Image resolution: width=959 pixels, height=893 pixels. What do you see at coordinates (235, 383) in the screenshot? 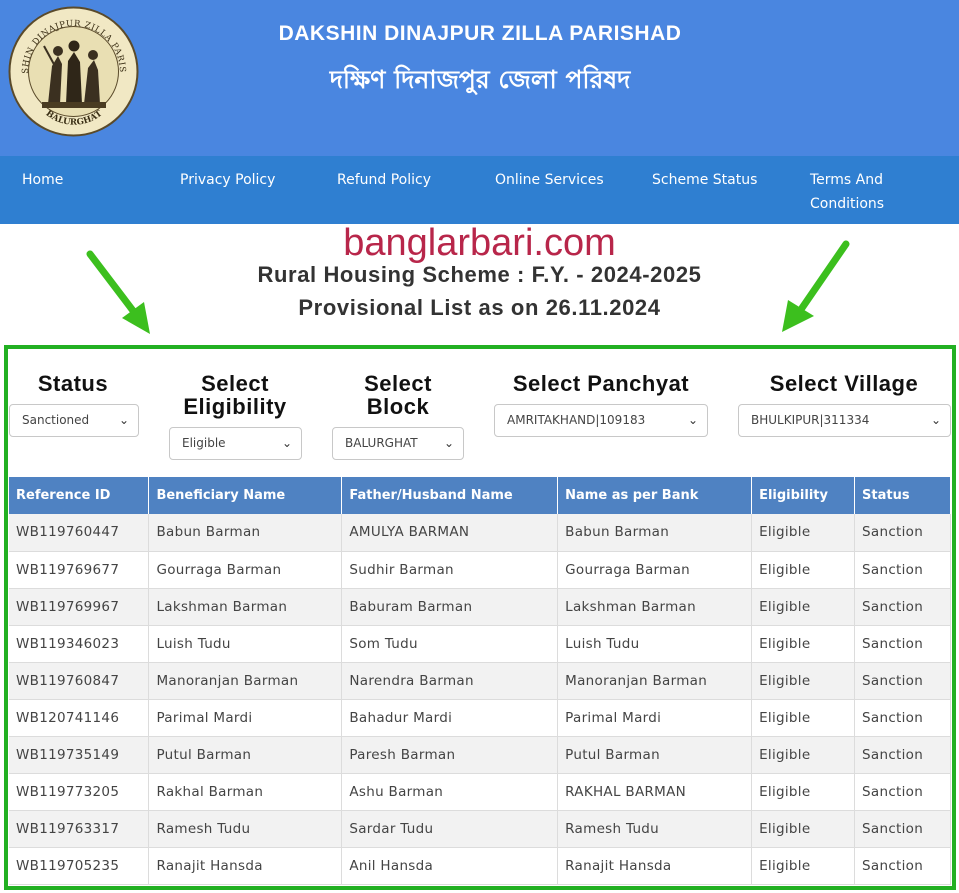
I see `eligibility-label-line1: Select` at bounding box center [235, 383].